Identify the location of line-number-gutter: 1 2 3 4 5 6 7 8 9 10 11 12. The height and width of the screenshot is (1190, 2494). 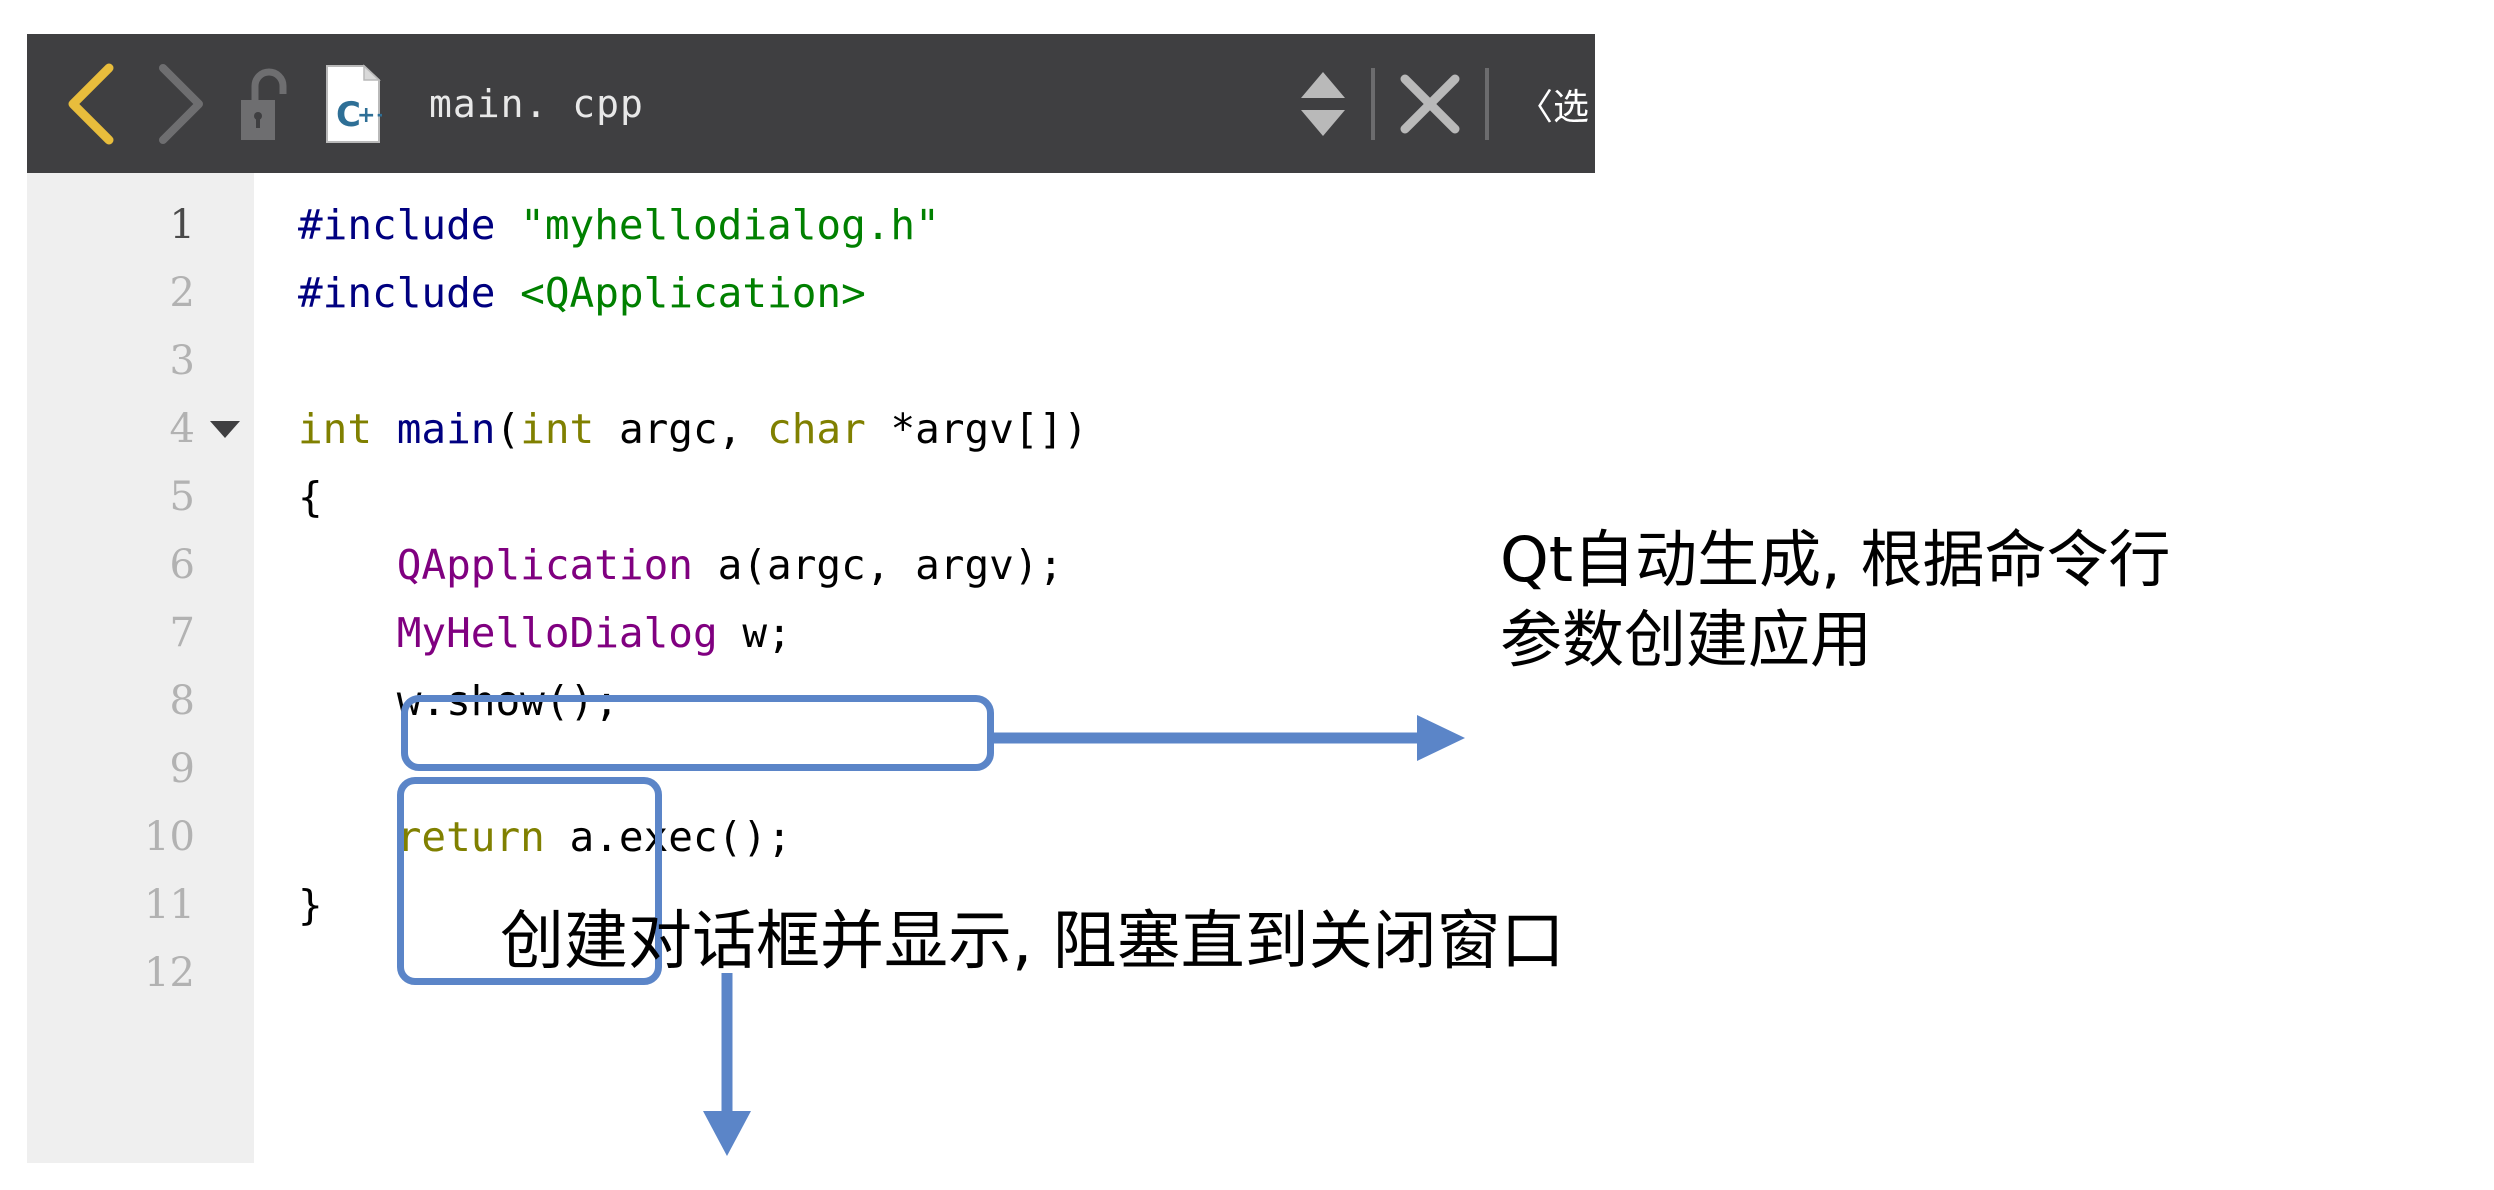
(140, 668).